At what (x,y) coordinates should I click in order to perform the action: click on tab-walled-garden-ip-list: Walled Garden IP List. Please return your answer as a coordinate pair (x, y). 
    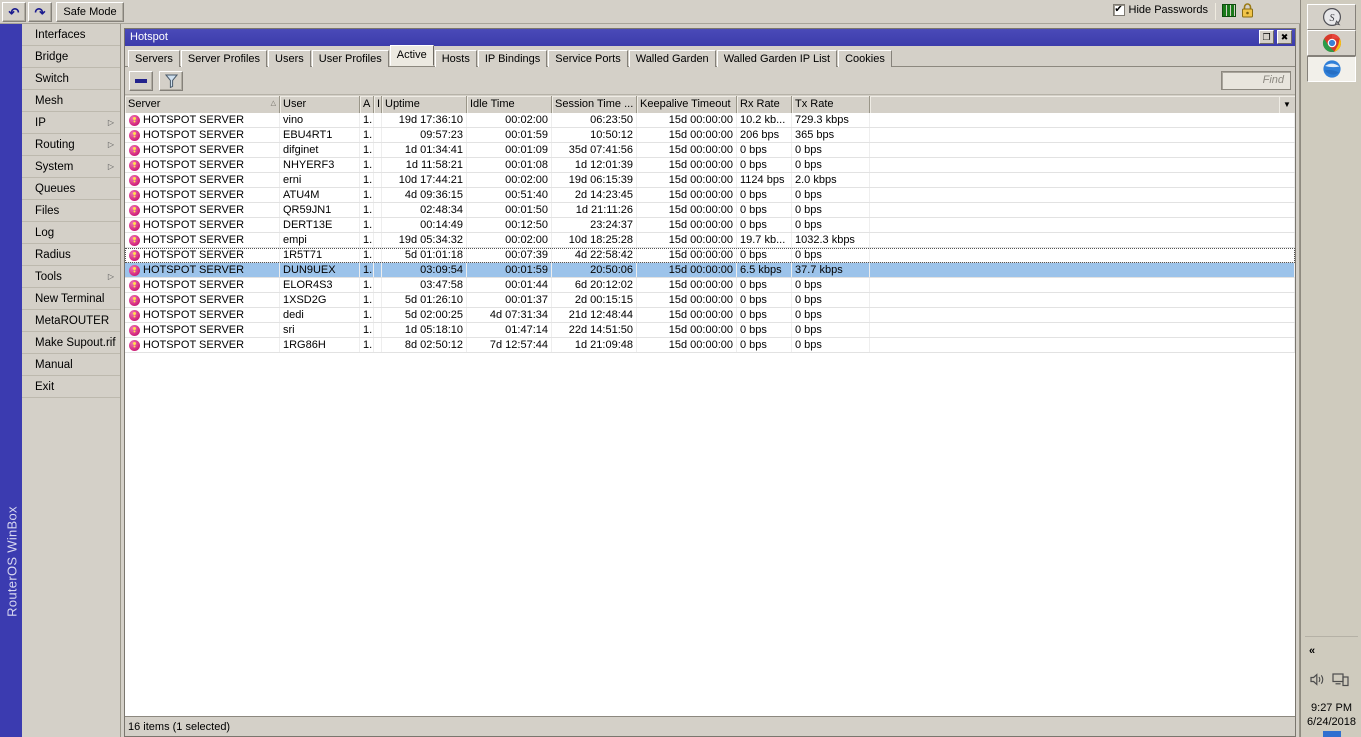
    Looking at the image, I should click on (777, 58).